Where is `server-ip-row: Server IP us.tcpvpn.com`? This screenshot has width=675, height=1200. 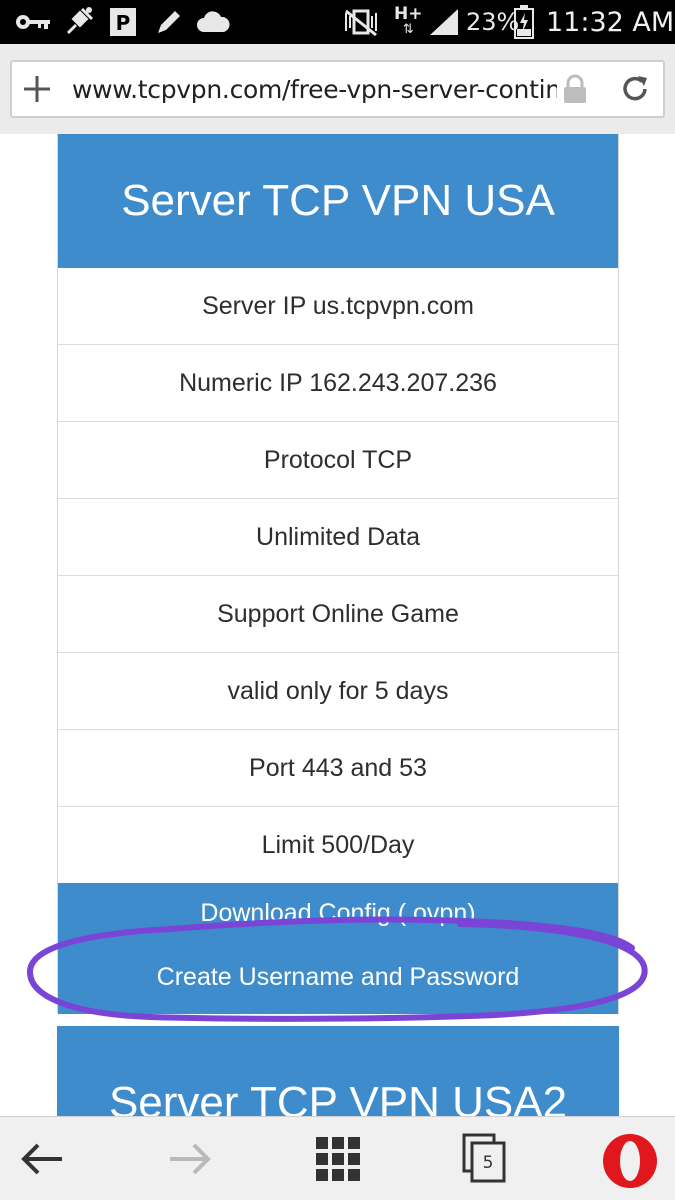 server-ip-row: Server IP us.tcpvpn.com is located at coordinates (338, 306).